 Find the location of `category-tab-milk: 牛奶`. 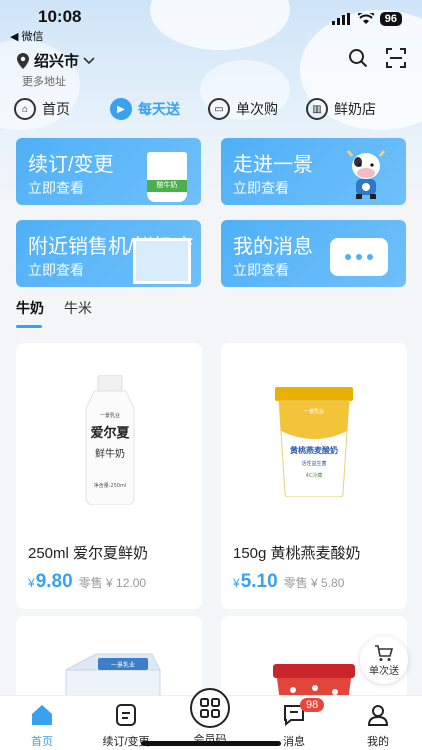

category-tab-milk: 牛奶 is located at coordinates (30, 313).